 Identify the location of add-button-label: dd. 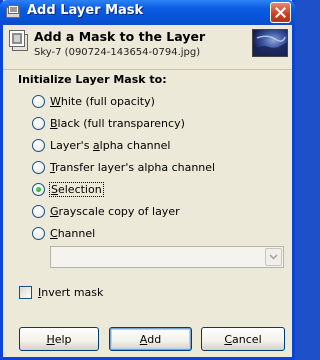
(154, 339).